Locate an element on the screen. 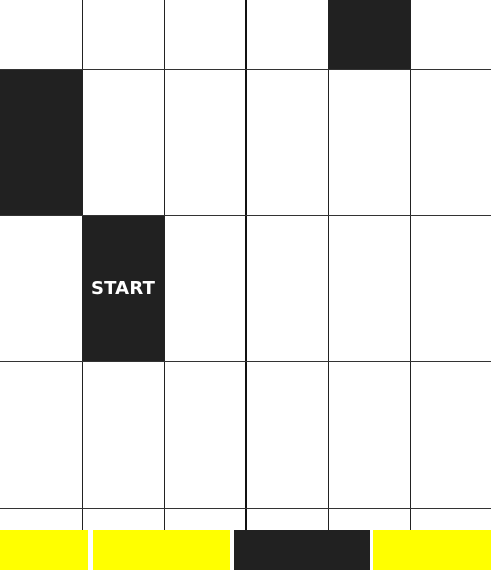  start-tile: START is located at coordinates (123, 288).